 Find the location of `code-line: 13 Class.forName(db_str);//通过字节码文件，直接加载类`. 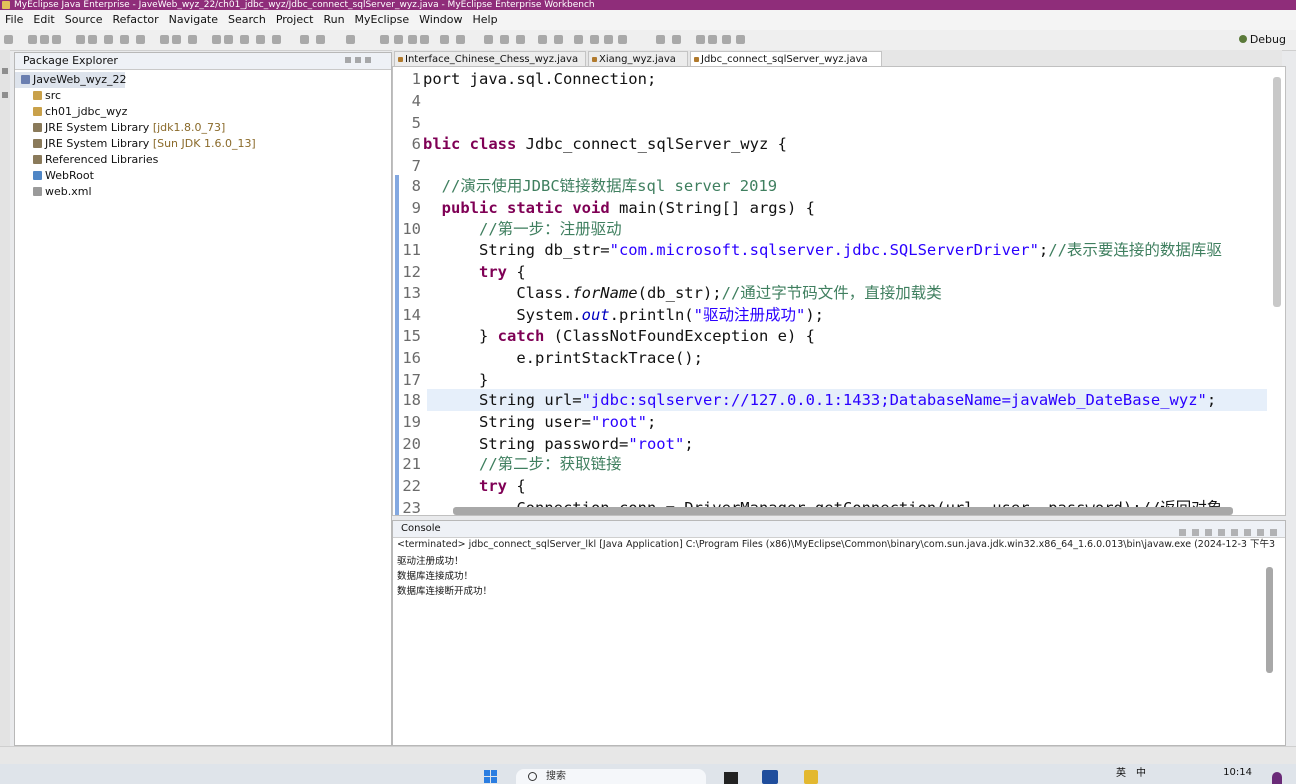

code-line: 13 Class.forName(db_str);//通过字节码文件，直接加载类 is located at coordinates (833, 293).